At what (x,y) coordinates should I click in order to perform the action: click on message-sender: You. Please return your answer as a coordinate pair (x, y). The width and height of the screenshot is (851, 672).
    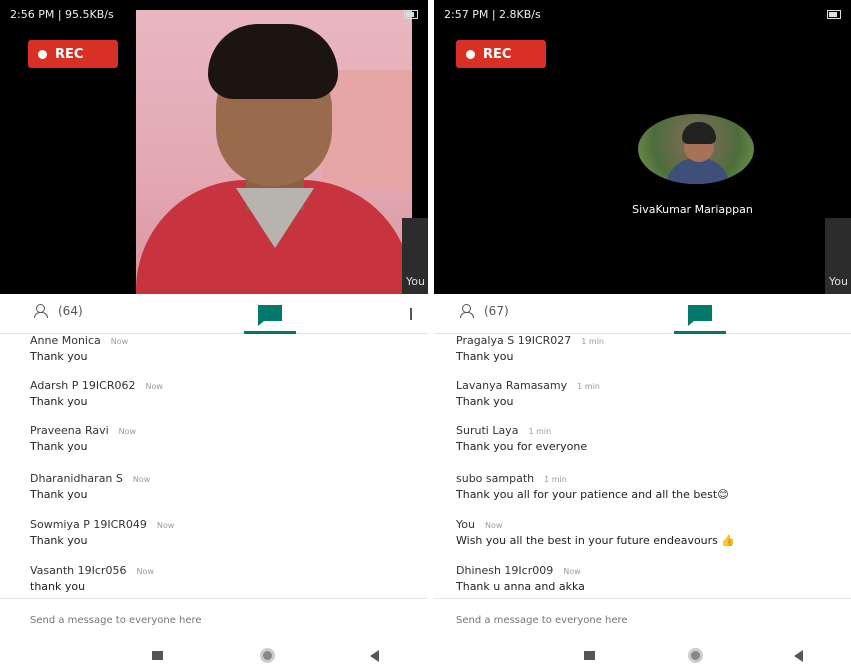
    Looking at the image, I should click on (465, 524).